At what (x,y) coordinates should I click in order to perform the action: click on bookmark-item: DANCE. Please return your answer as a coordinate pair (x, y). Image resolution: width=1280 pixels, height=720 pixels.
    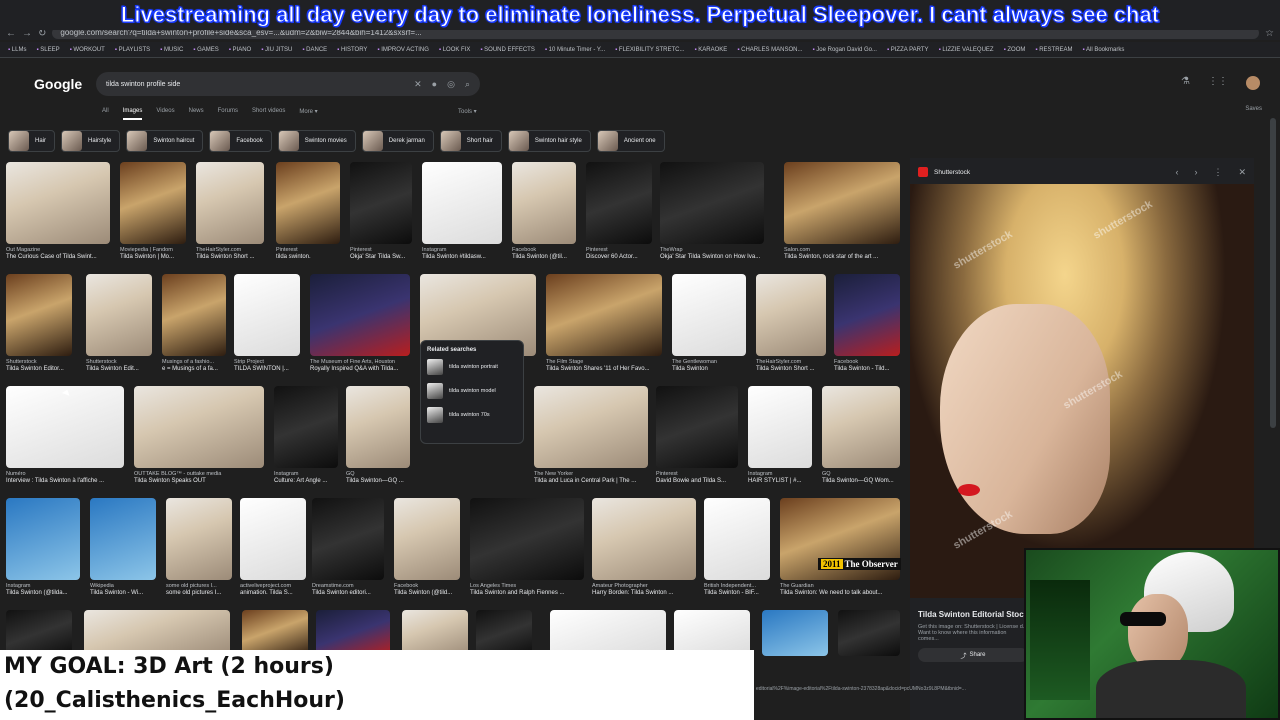
    Looking at the image, I should click on (314, 50).